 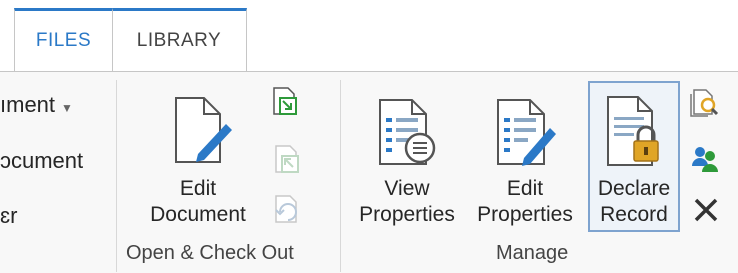 What do you see at coordinates (634, 214) in the screenshot?
I see `declare-record-label-line2: Record` at bounding box center [634, 214].